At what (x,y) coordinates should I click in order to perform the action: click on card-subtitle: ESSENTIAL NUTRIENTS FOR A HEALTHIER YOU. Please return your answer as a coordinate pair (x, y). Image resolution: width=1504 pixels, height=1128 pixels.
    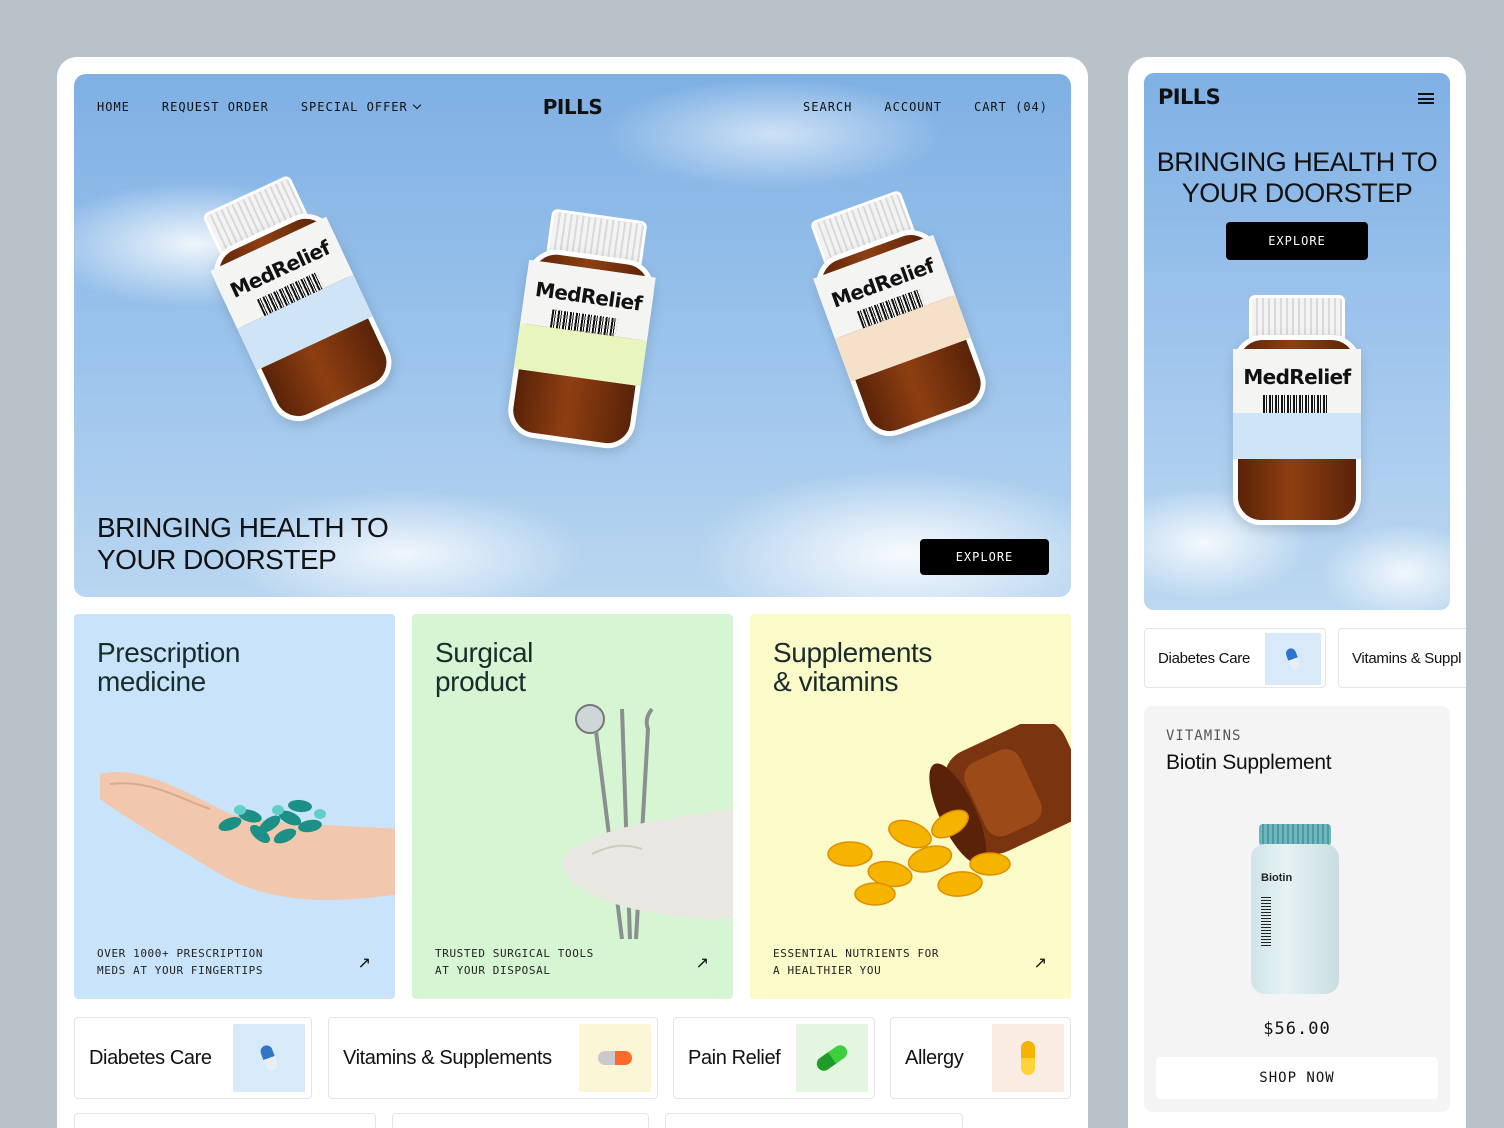
    Looking at the image, I should click on (856, 962).